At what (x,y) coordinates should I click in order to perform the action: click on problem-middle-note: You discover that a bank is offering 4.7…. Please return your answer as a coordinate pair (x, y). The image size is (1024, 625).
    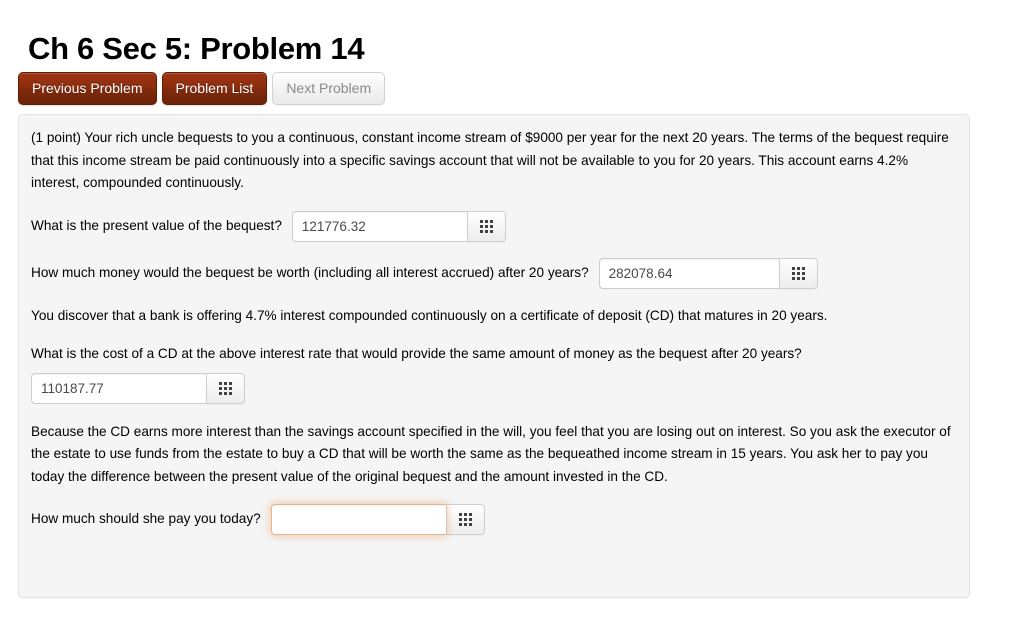
    Looking at the image, I should click on (429, 315).